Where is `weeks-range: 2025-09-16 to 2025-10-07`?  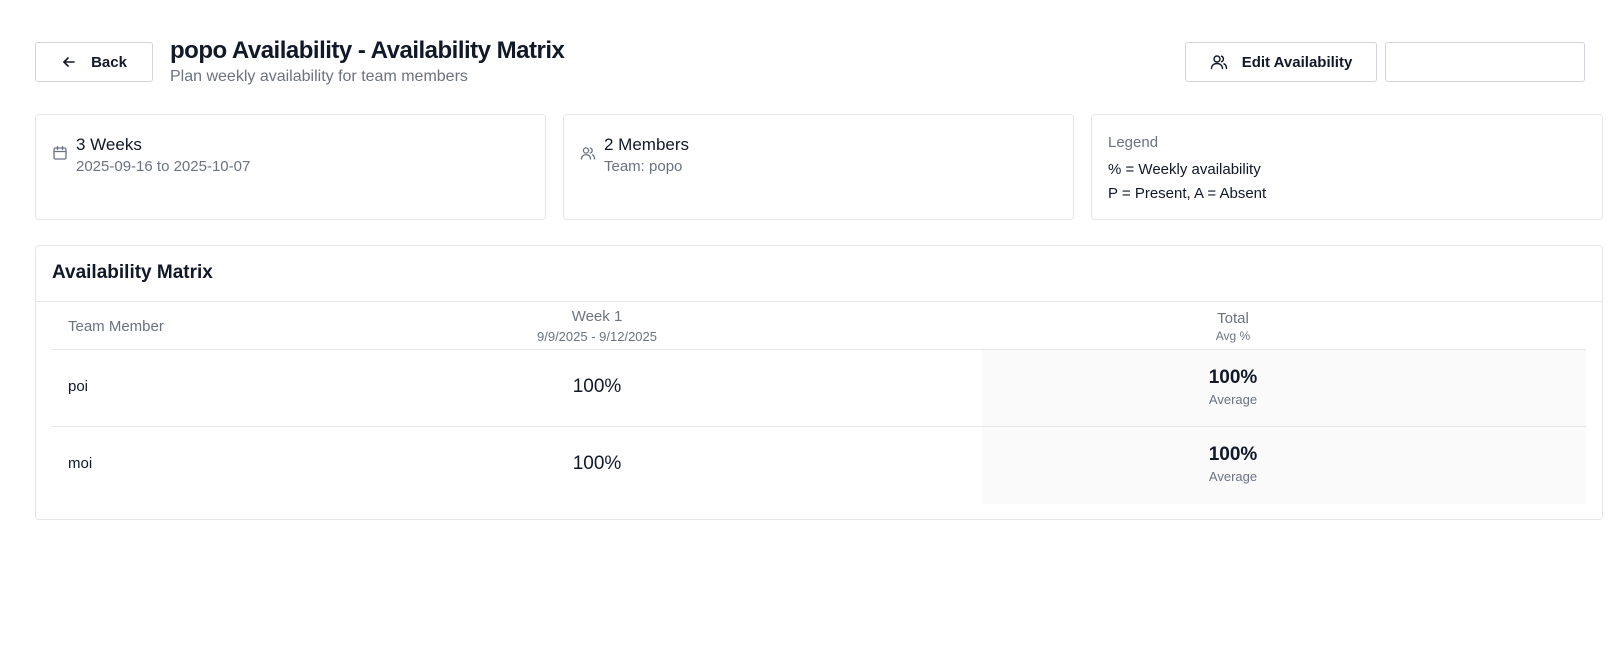 weeks-range: 2025-09-16 to 2025-10-07 is located at coordinates (163, 166).